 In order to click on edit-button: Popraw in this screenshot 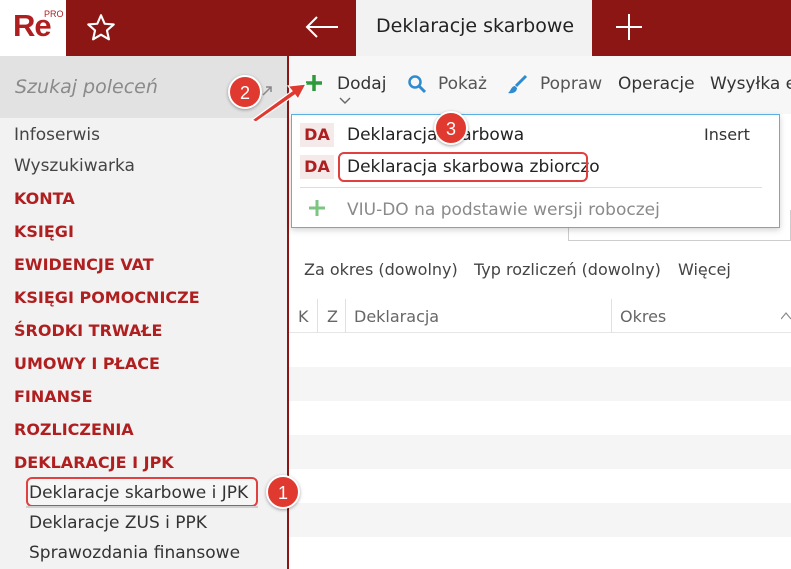, I will do `click(571, 84)`.